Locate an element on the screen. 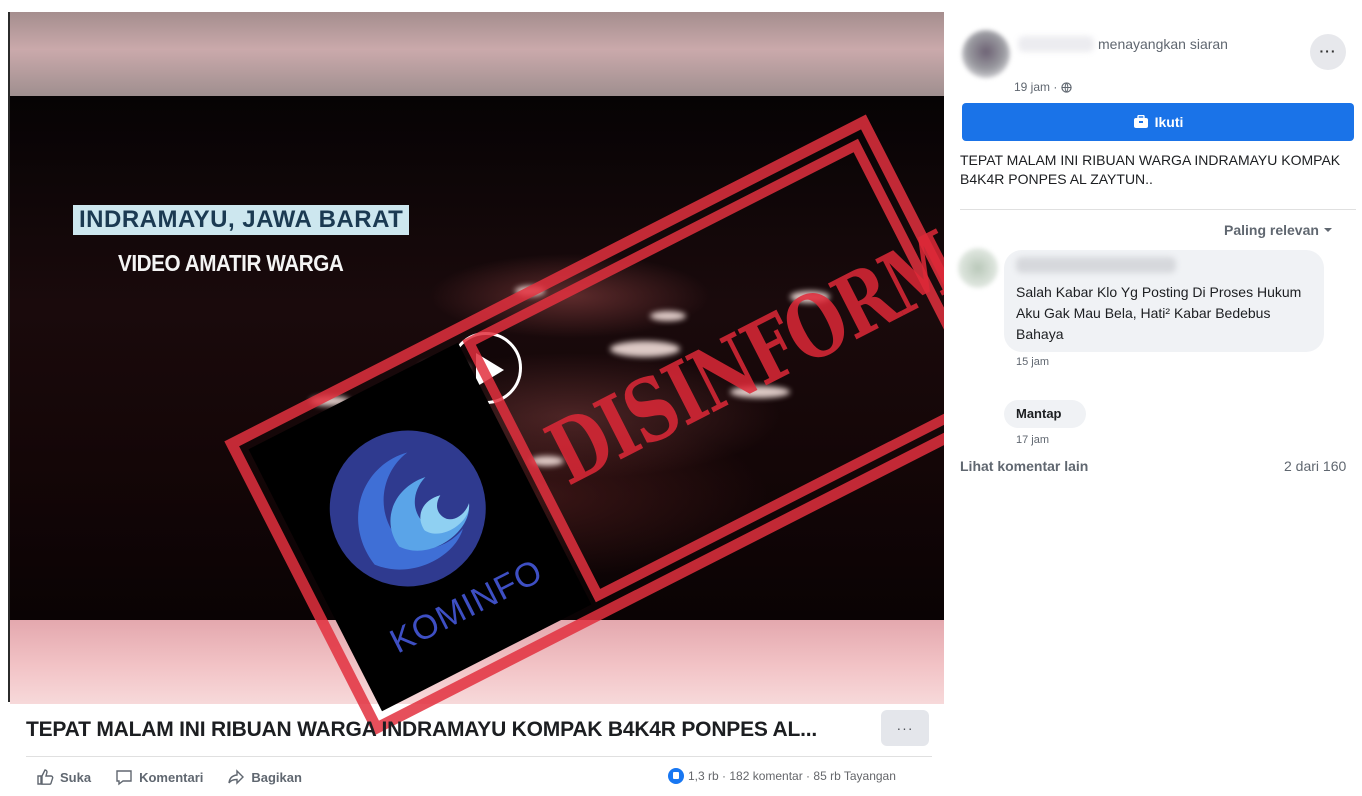 Image resolution: width=1362 pixels, height=796 pixels. video-caption: VIDEO AMATIR WARGA is located at coordinates (231, 263).